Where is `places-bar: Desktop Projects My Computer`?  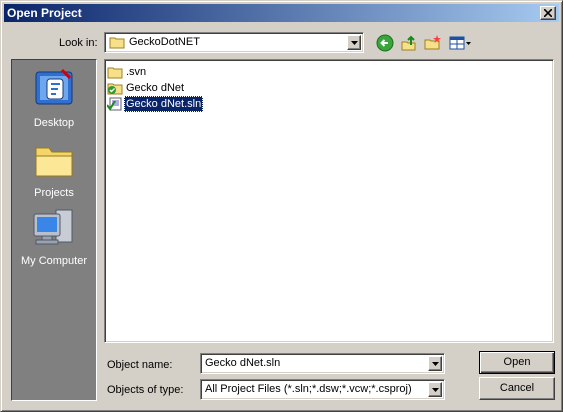
places-bar: Desktop Projects My Computer is located at coordinates (54, 230).